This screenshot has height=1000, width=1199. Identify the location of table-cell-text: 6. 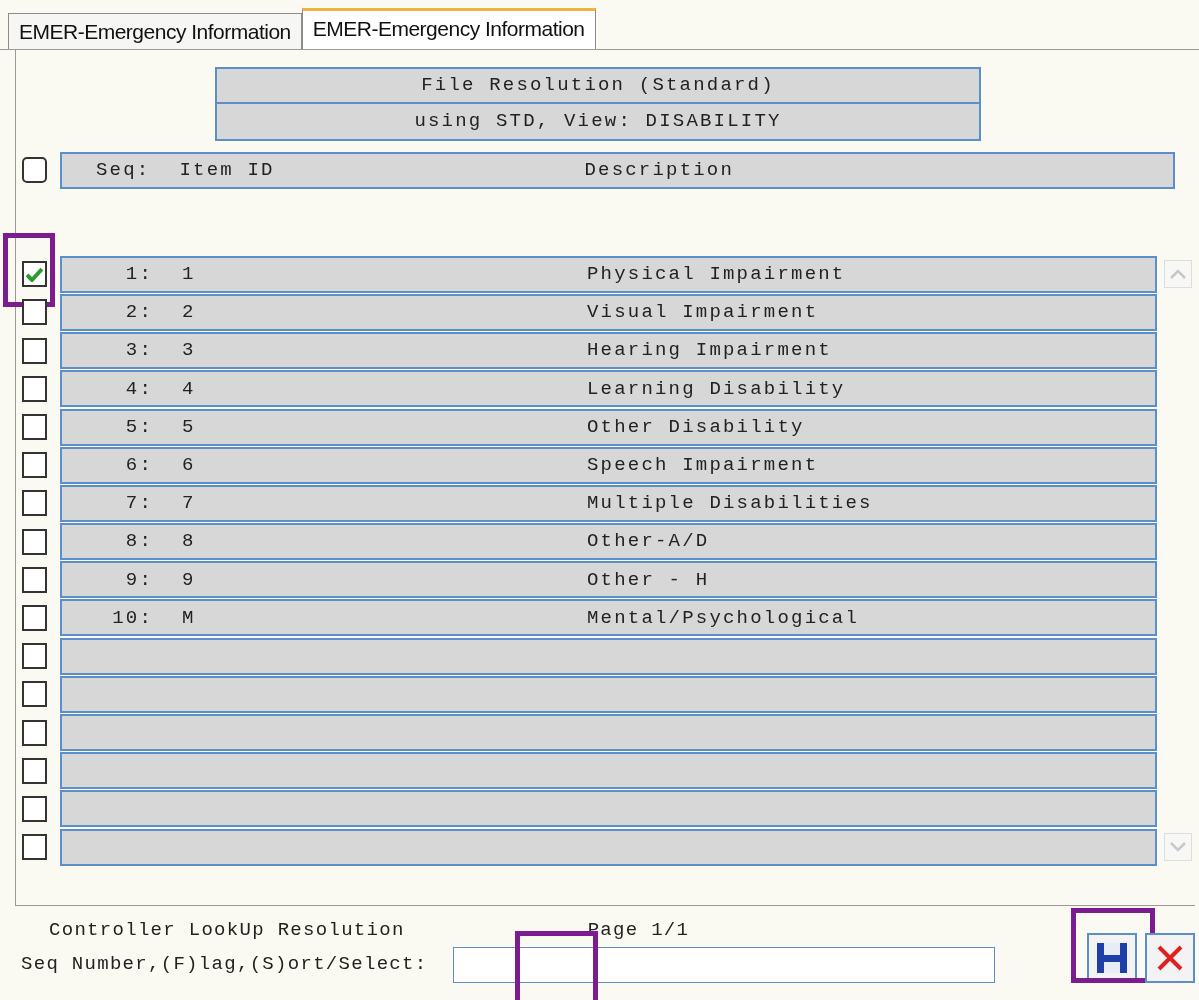
(189, 465).